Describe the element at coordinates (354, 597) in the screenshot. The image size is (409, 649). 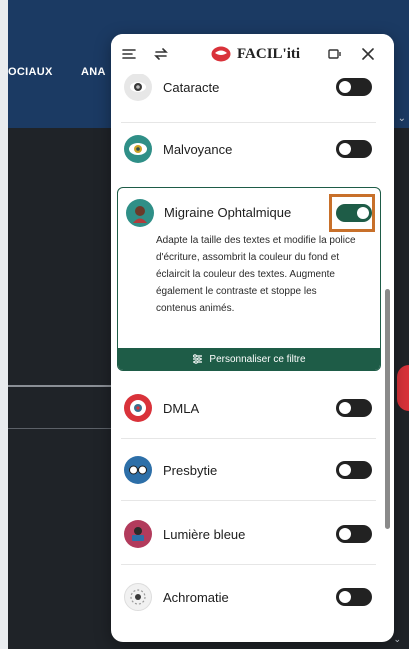
I see `toggle-achromatie` at that location.